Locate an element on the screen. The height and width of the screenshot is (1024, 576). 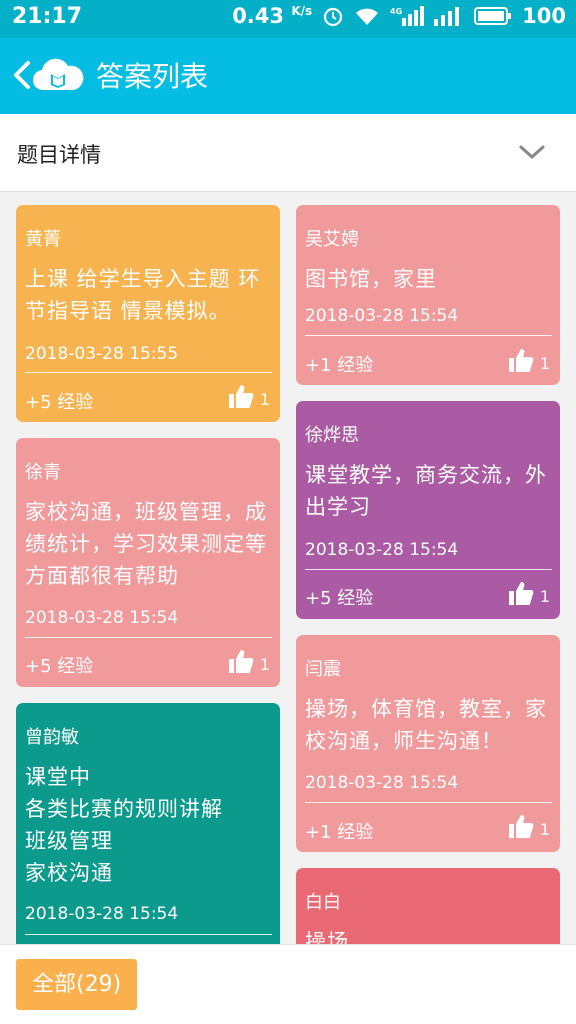
card-author: 曾韵敏 is located at coordinates (52, 737).